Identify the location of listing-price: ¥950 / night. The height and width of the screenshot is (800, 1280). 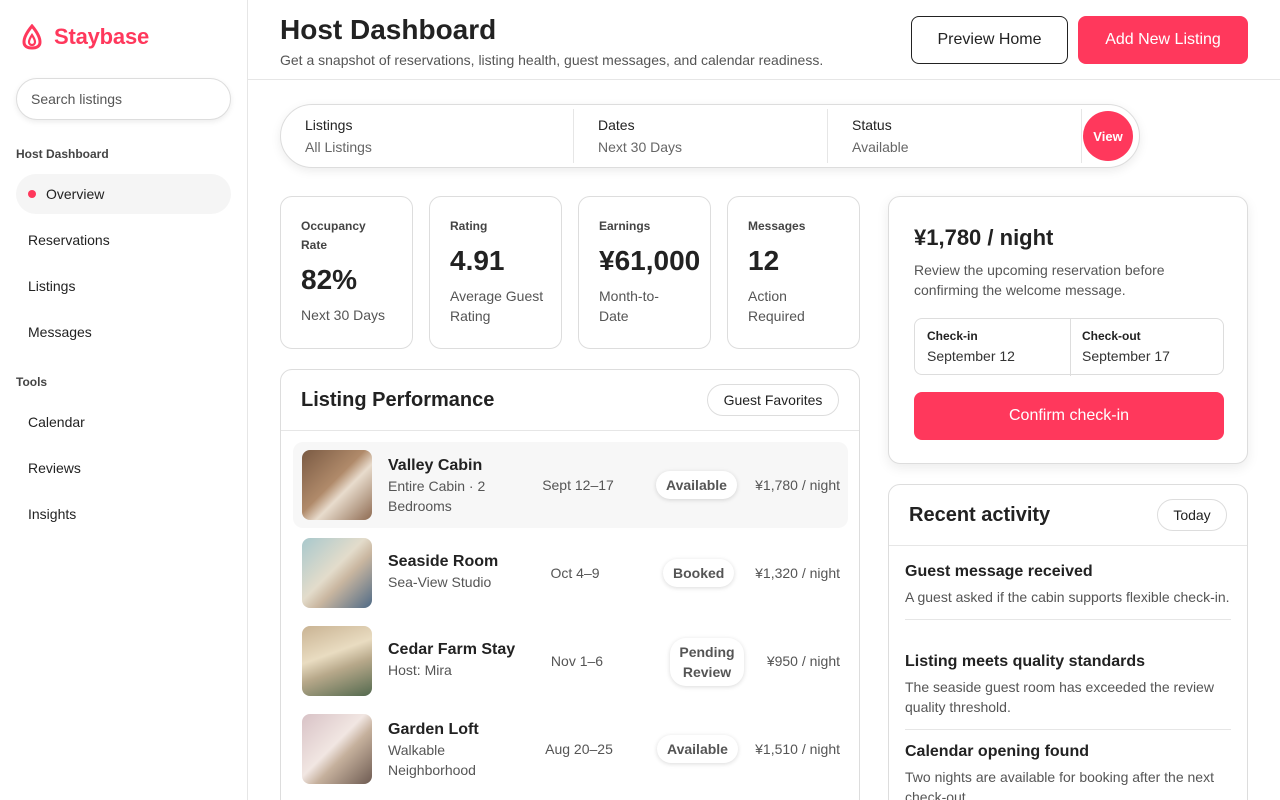
(803, 661).